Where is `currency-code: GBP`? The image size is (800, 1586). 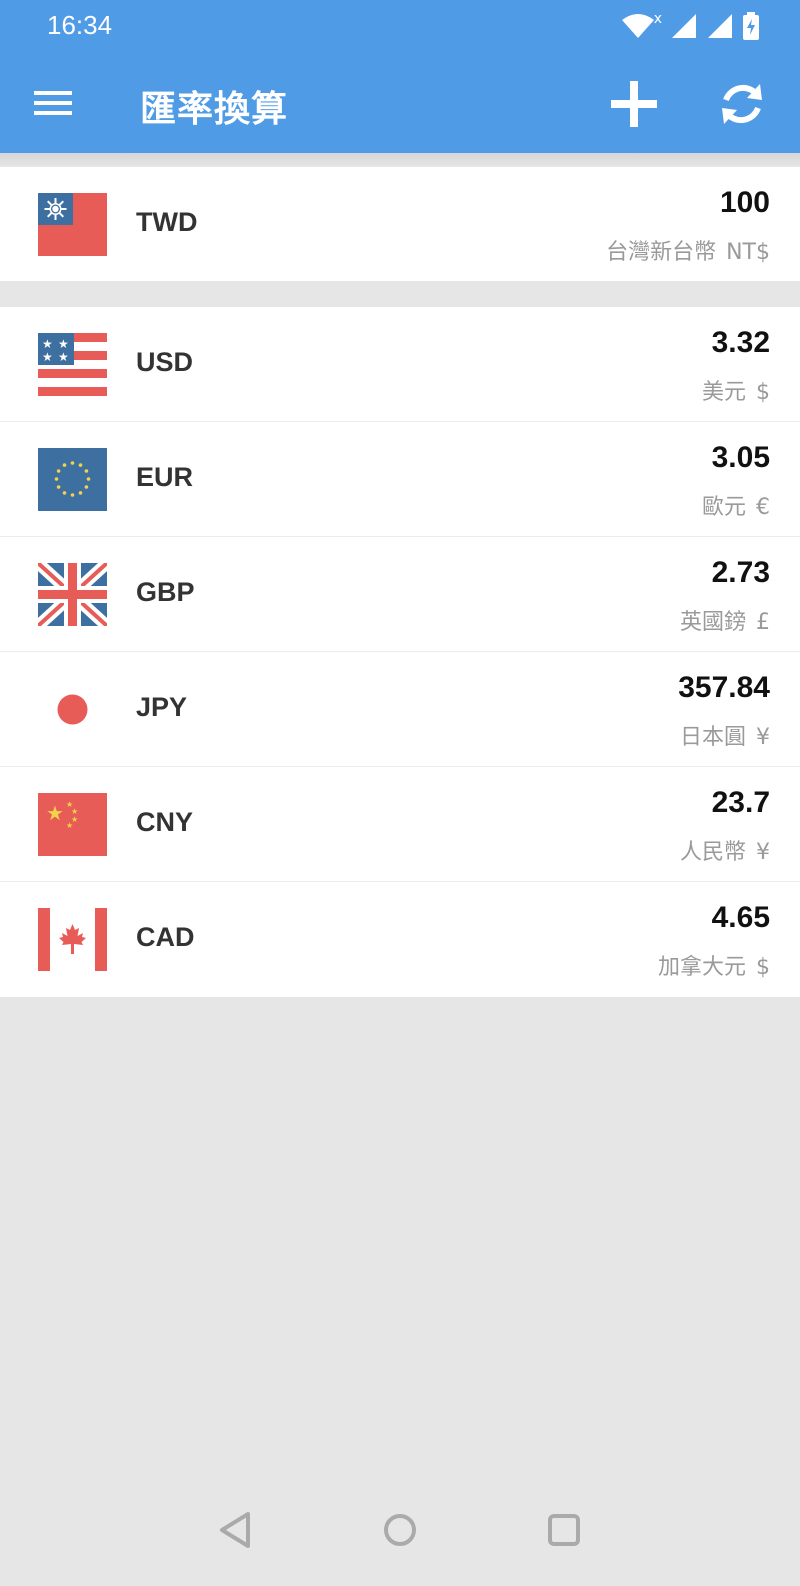
currency-code: GBP is located at coordinates (165, 592).